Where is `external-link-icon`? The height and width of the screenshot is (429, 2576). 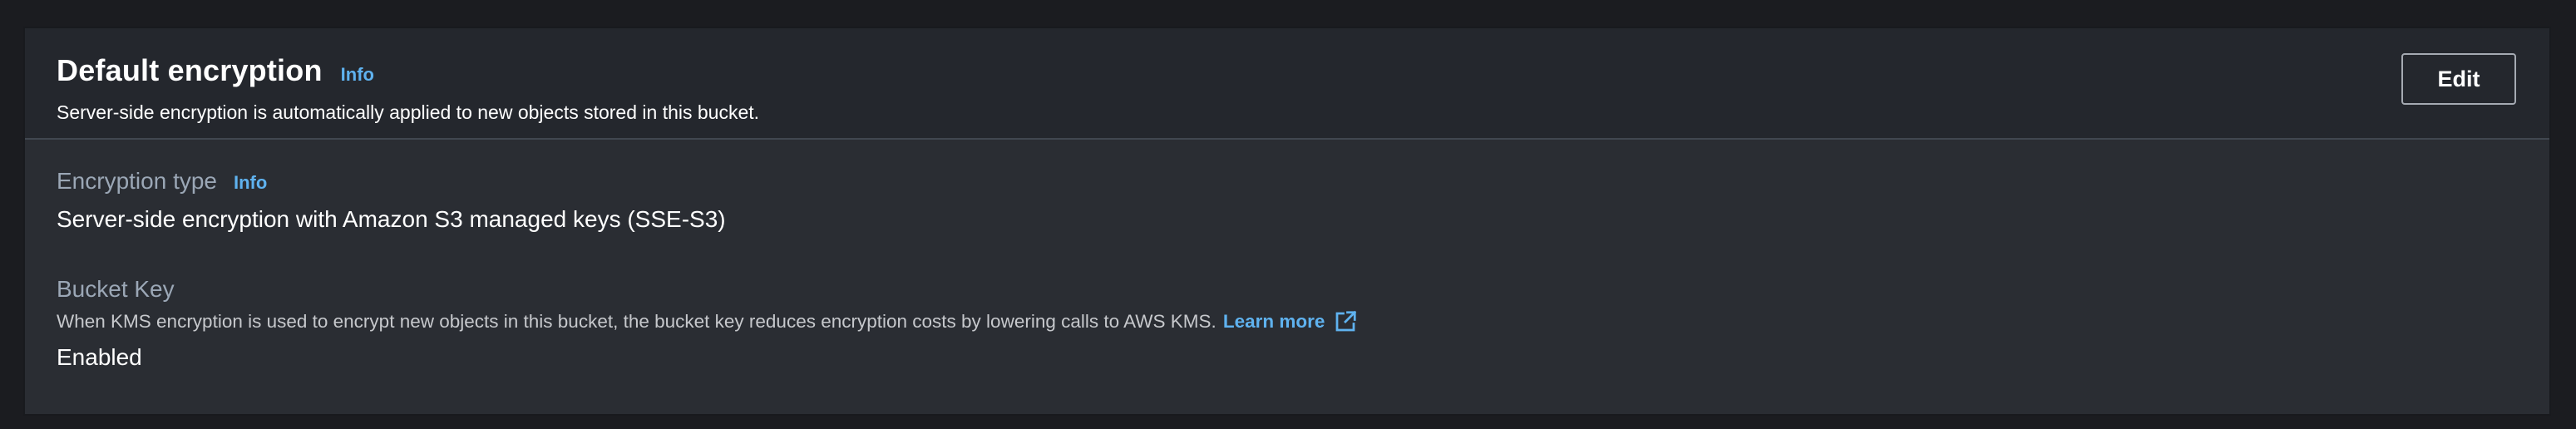
external-link-icon is located at coordinates (1346, 321).